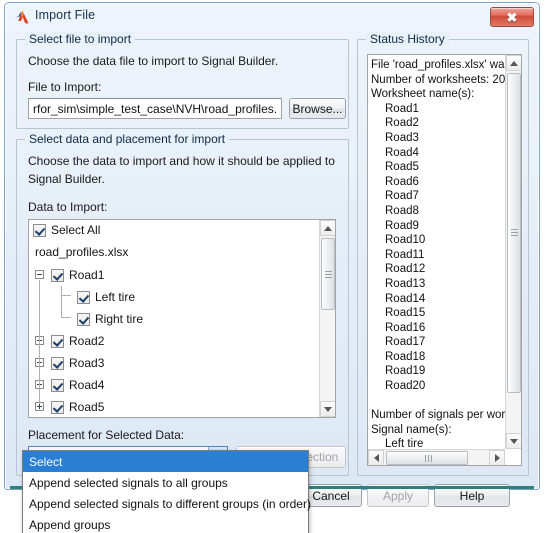 This screenshot has height=533, width=547. Describe the element at coordinates (405, 327) in the screenshot. I see `status-history-line: Road16` at that location.